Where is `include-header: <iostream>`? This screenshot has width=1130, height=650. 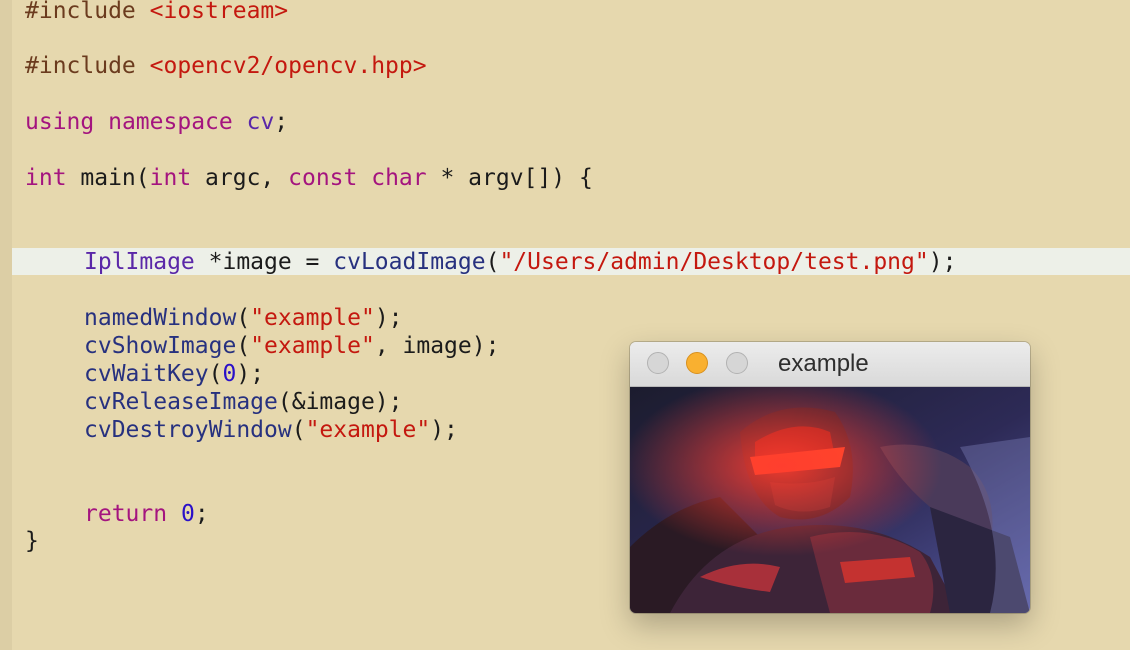 include-header: <iostream> is located at coordinates (219, 12).